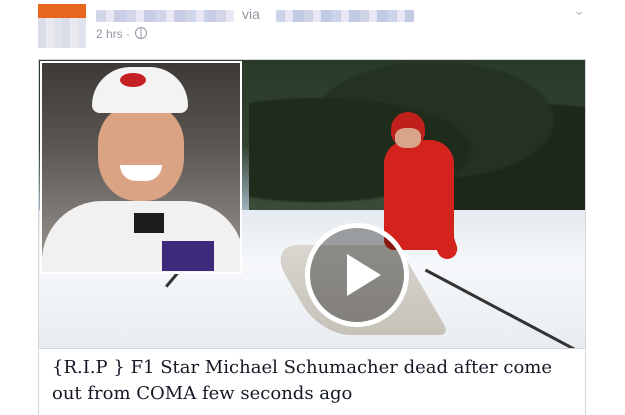 This screenshot has height=415, width=625. Describe the element at coordinates (579, 10) in the screenshot. I see `chevron-down-icon: ⌄` at that location.